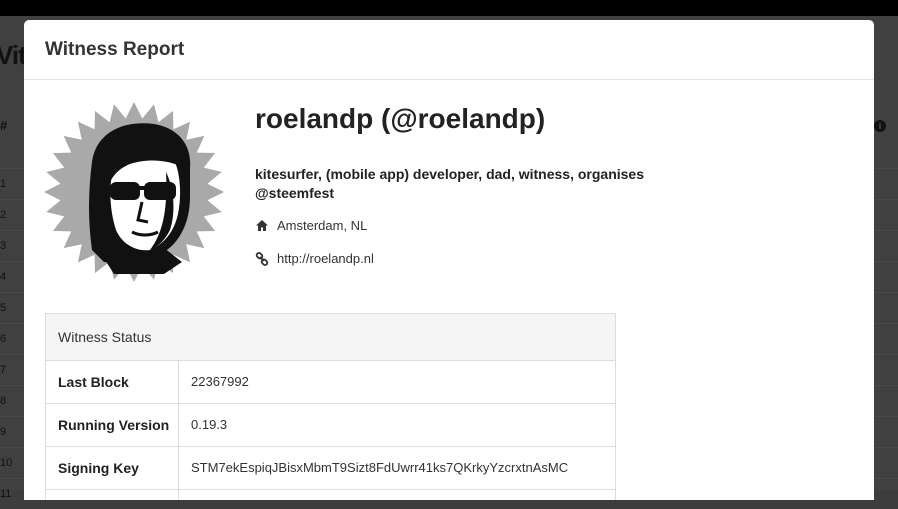 The height and width of the screenshot is (509, 898). I want to click on next-row-label, so click(112, 495).